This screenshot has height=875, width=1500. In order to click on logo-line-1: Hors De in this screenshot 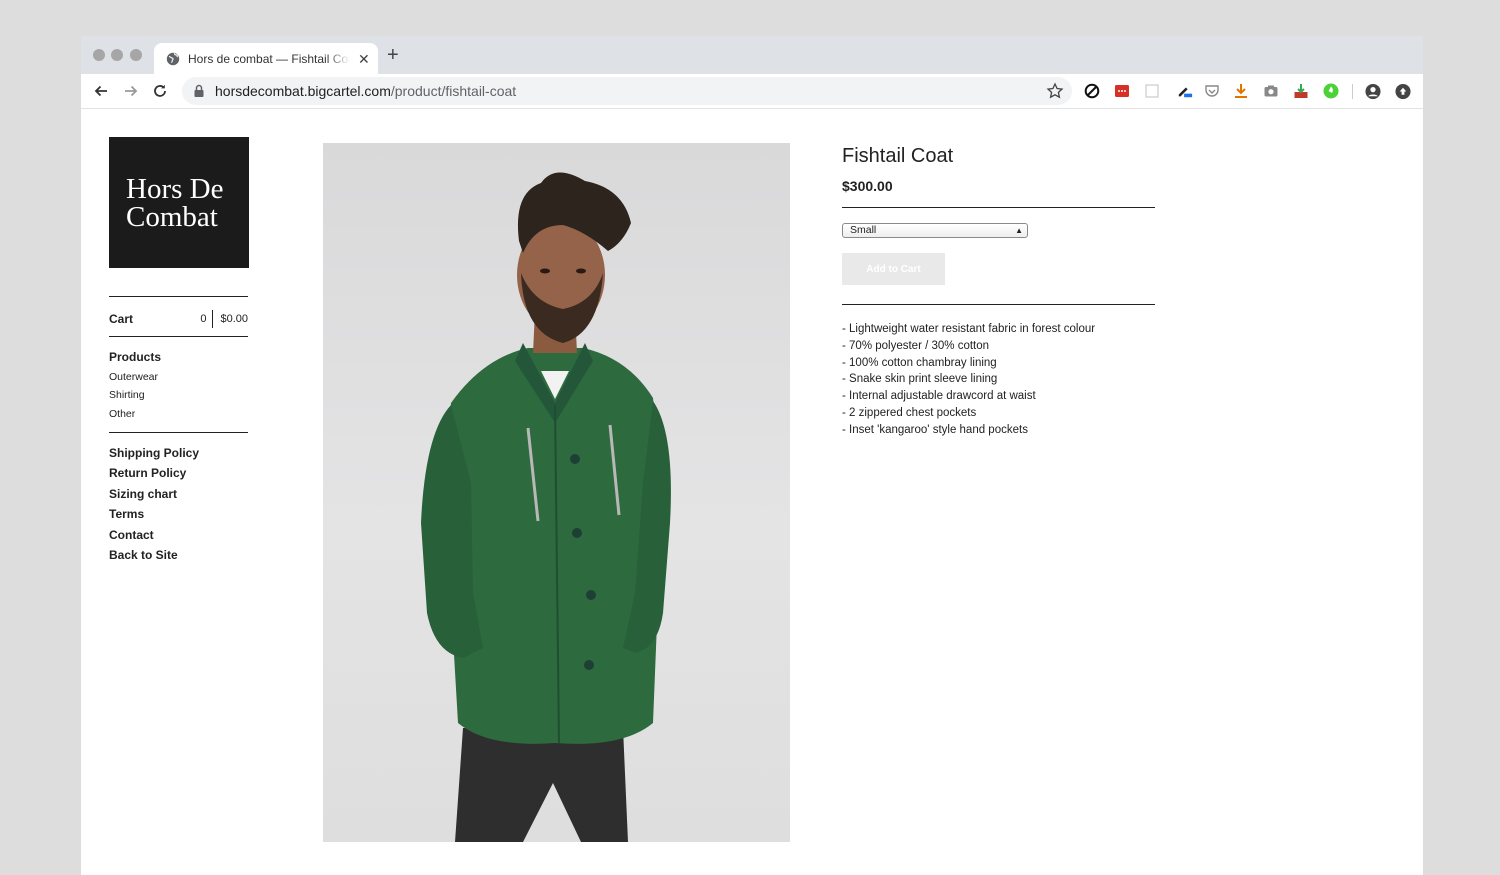, I will do `click(175, 189)`.